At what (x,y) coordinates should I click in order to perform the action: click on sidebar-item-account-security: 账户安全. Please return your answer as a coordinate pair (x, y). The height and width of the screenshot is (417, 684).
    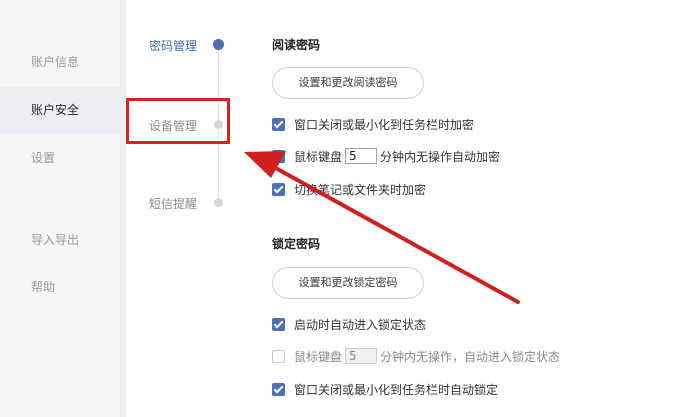
    Looking at the image, I should click on (60, 110).